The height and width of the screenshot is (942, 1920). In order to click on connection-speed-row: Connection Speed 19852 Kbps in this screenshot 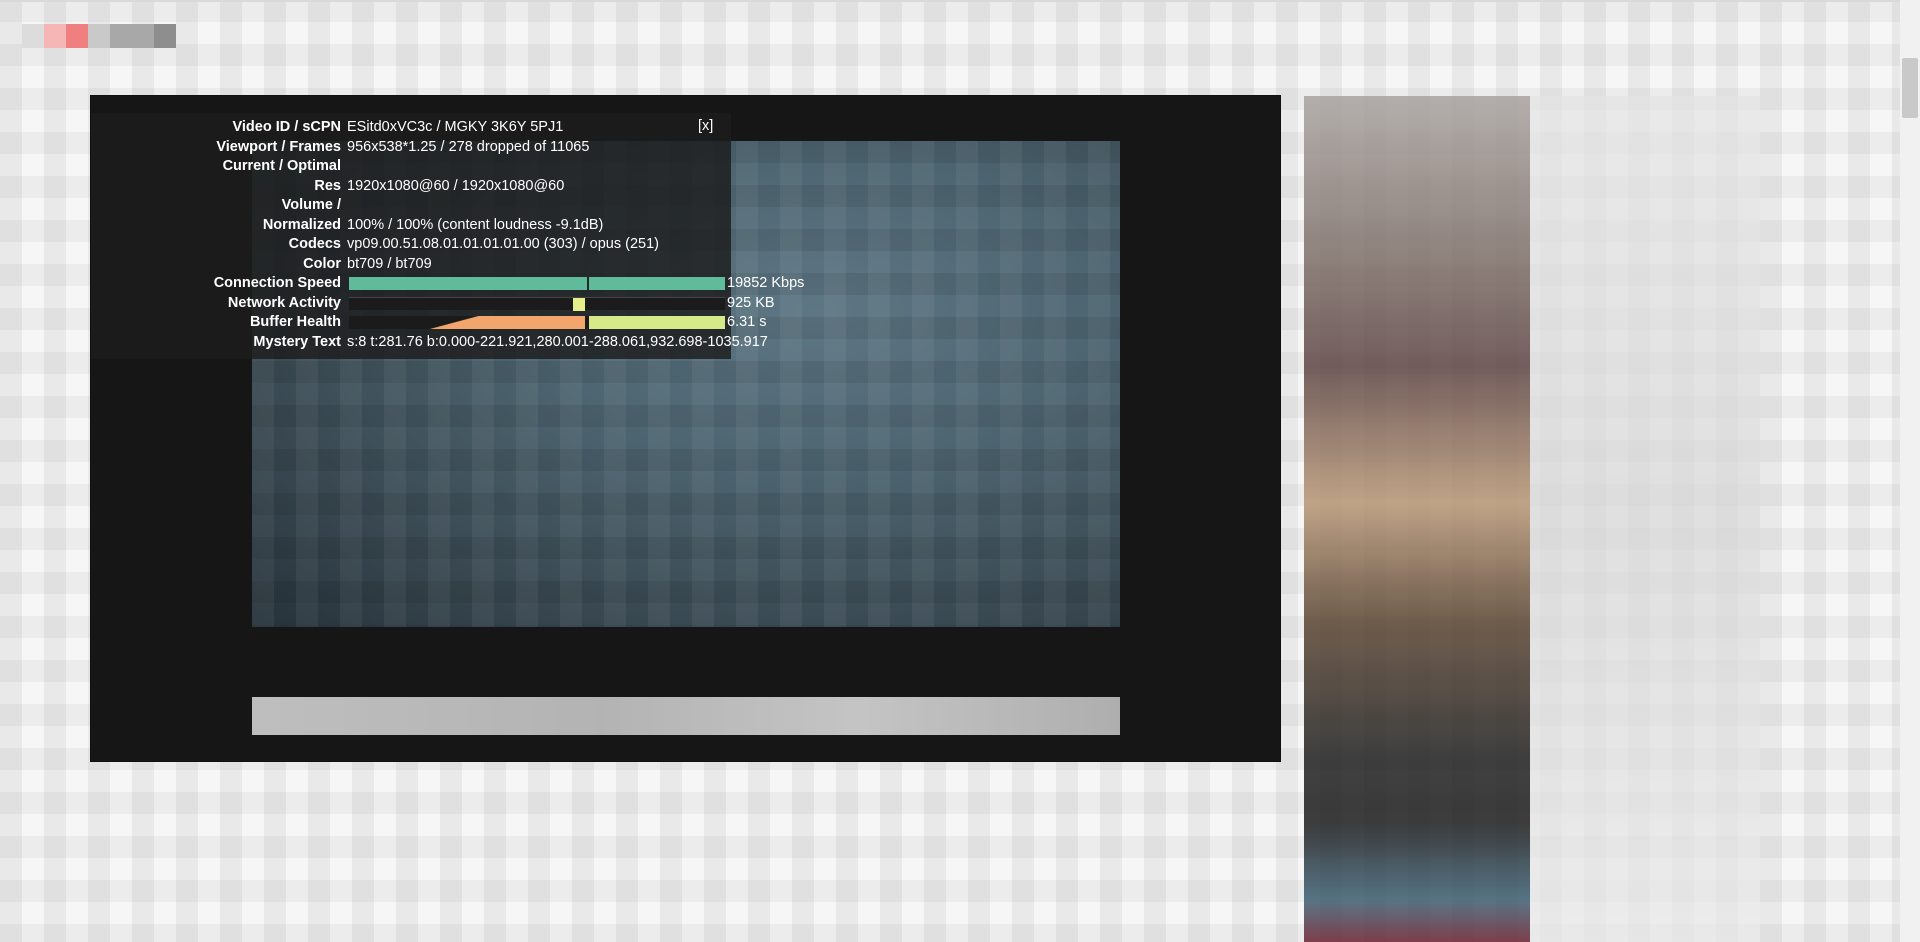, I will do `click(448, 284)`.